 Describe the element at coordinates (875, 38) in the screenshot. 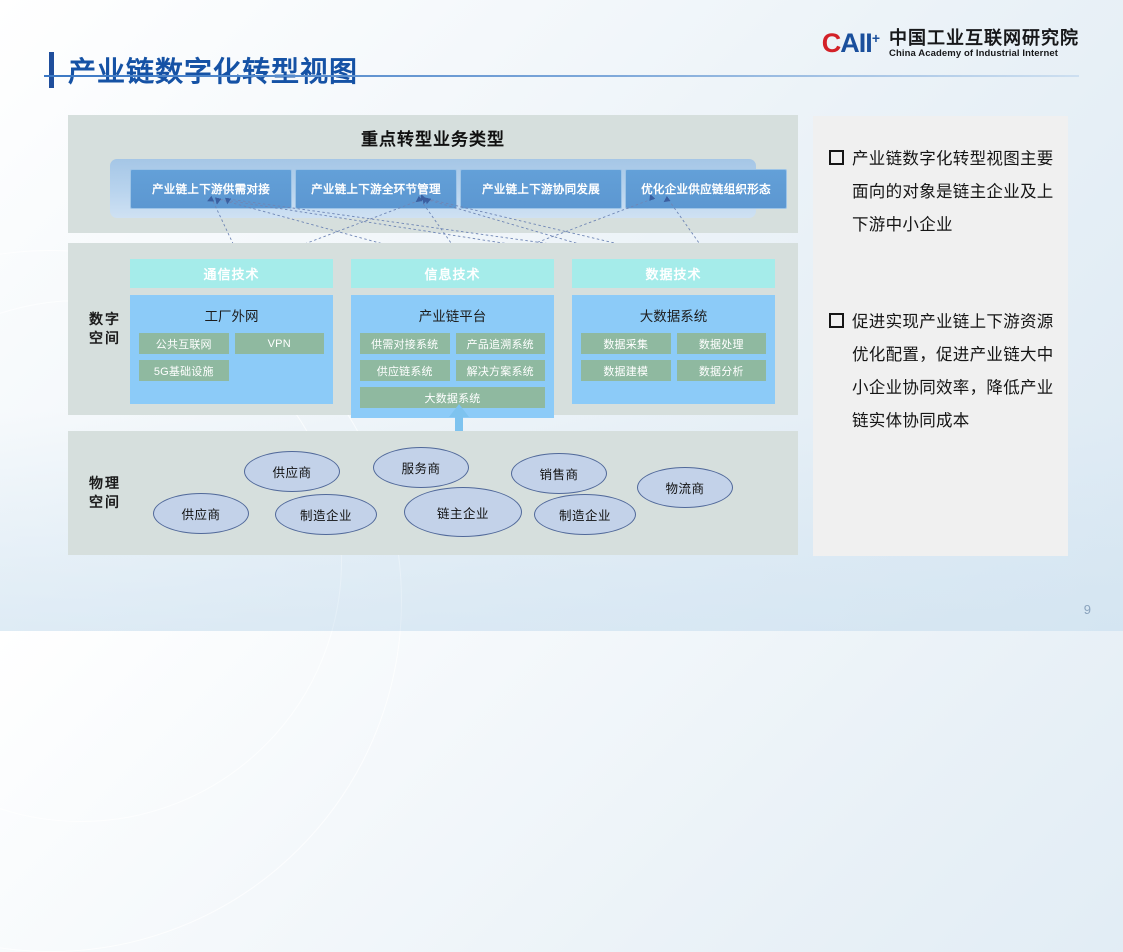

I see `logo-plus-icon: +` at that location.